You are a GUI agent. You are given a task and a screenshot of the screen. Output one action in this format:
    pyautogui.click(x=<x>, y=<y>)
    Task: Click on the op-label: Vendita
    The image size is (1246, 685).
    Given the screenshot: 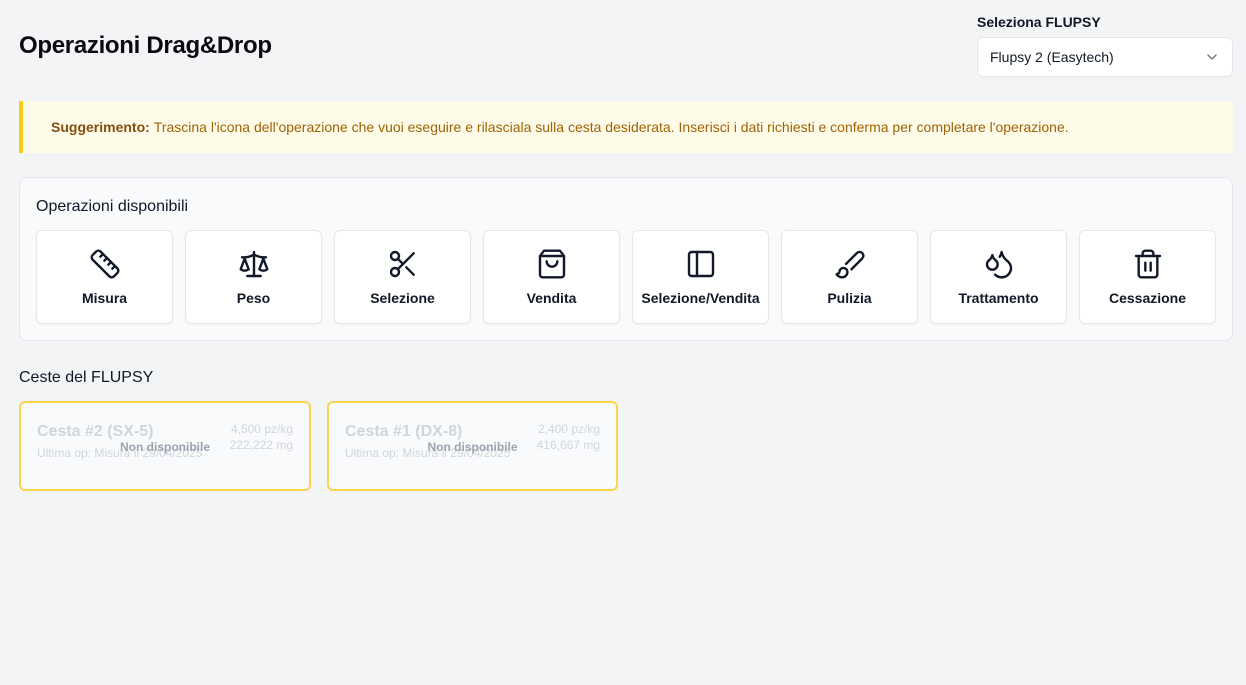 What is the action you would take?
    pyautogui.click(x=551, y=298)
    